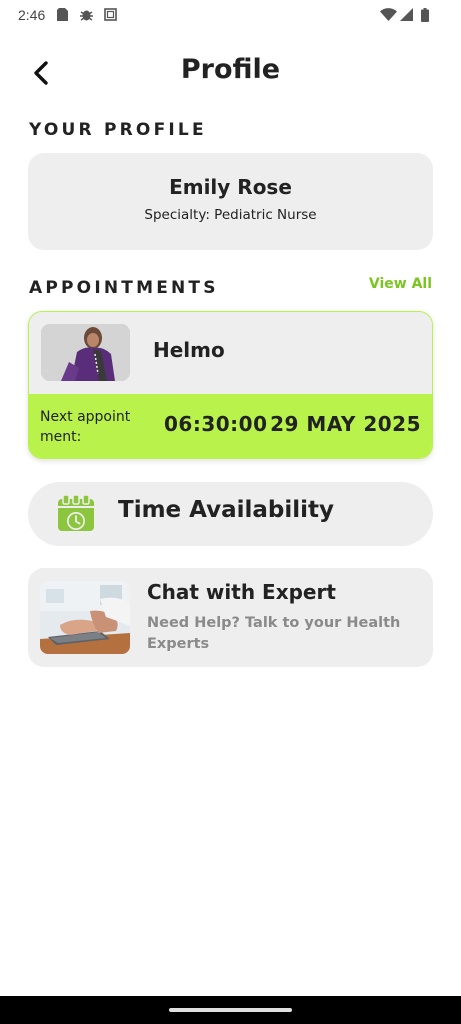  What do you see at coordinates (230, 353) in the screenshot?
I see `appointment-header: Helmo` at bounding box center [230, 353].